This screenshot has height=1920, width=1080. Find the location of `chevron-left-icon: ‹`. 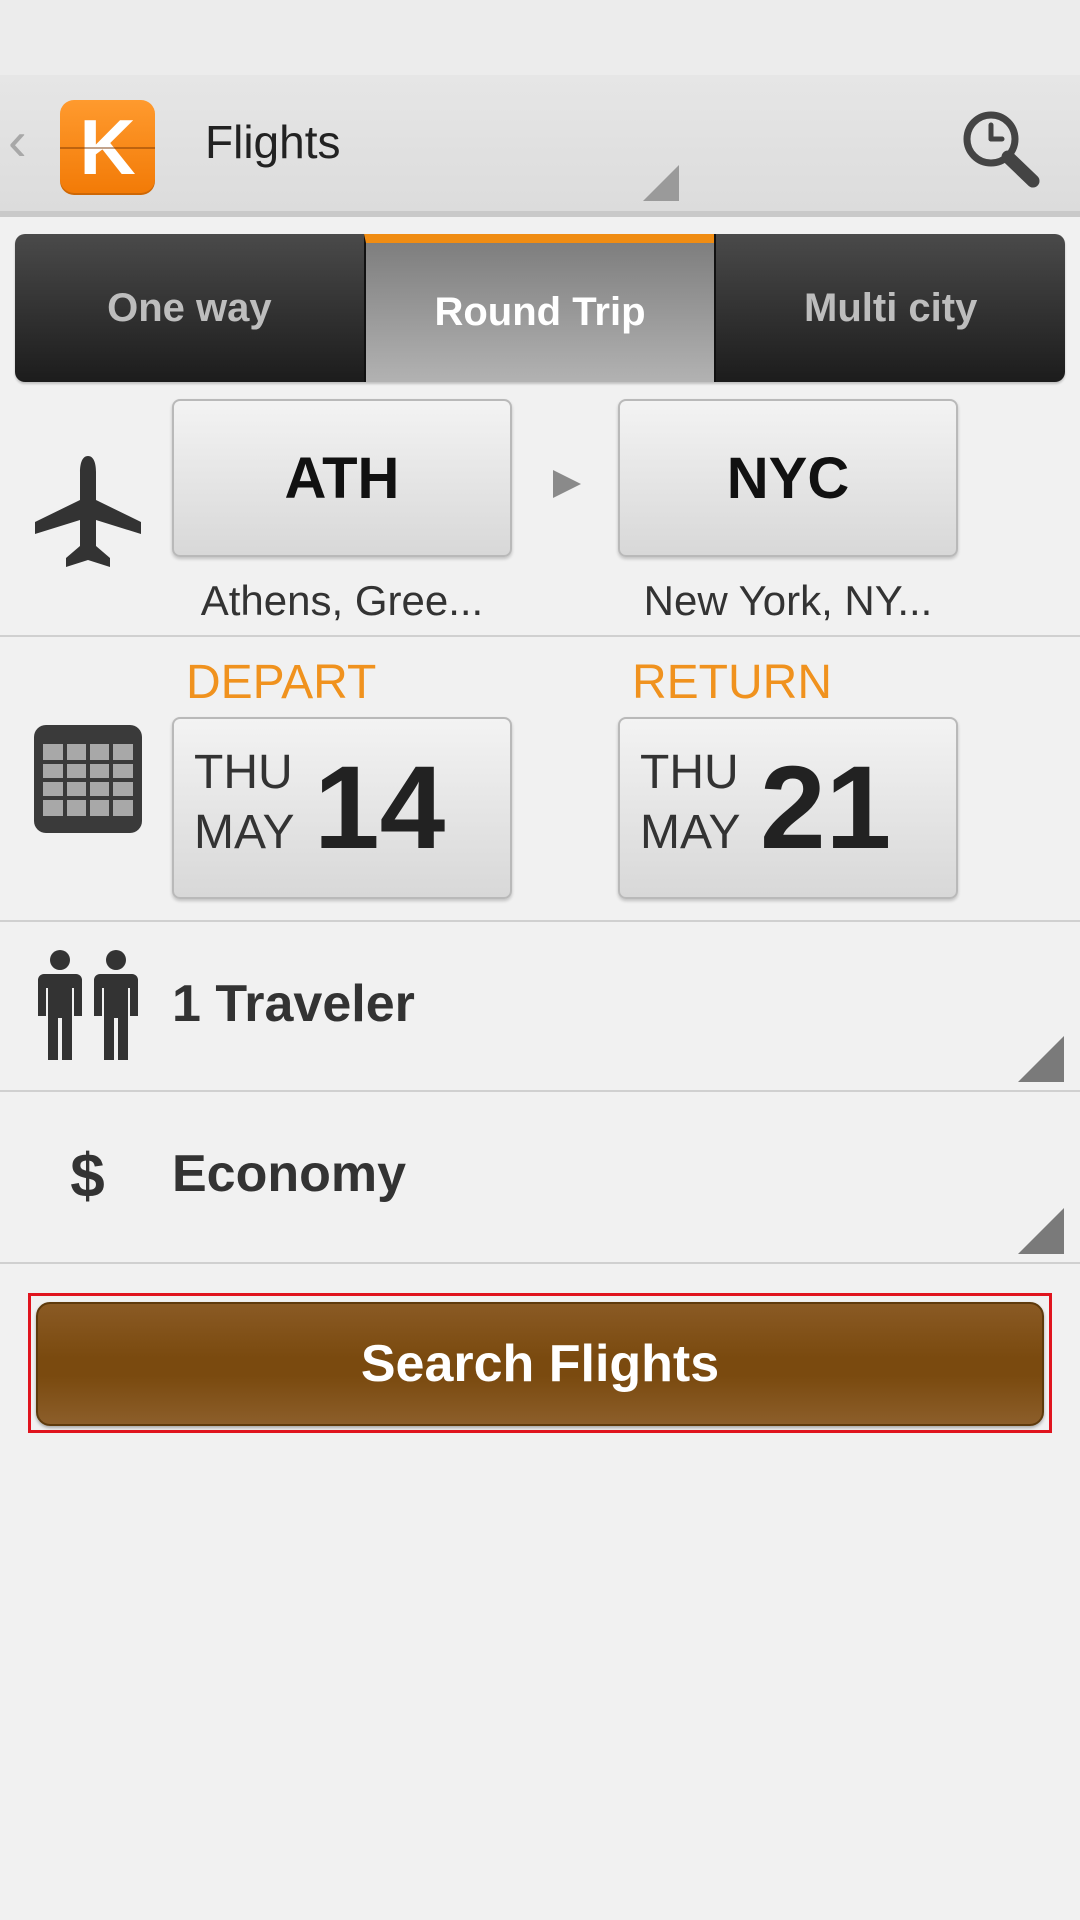

chevron-left-icon: ‹ is located at coordinates (17, 141).